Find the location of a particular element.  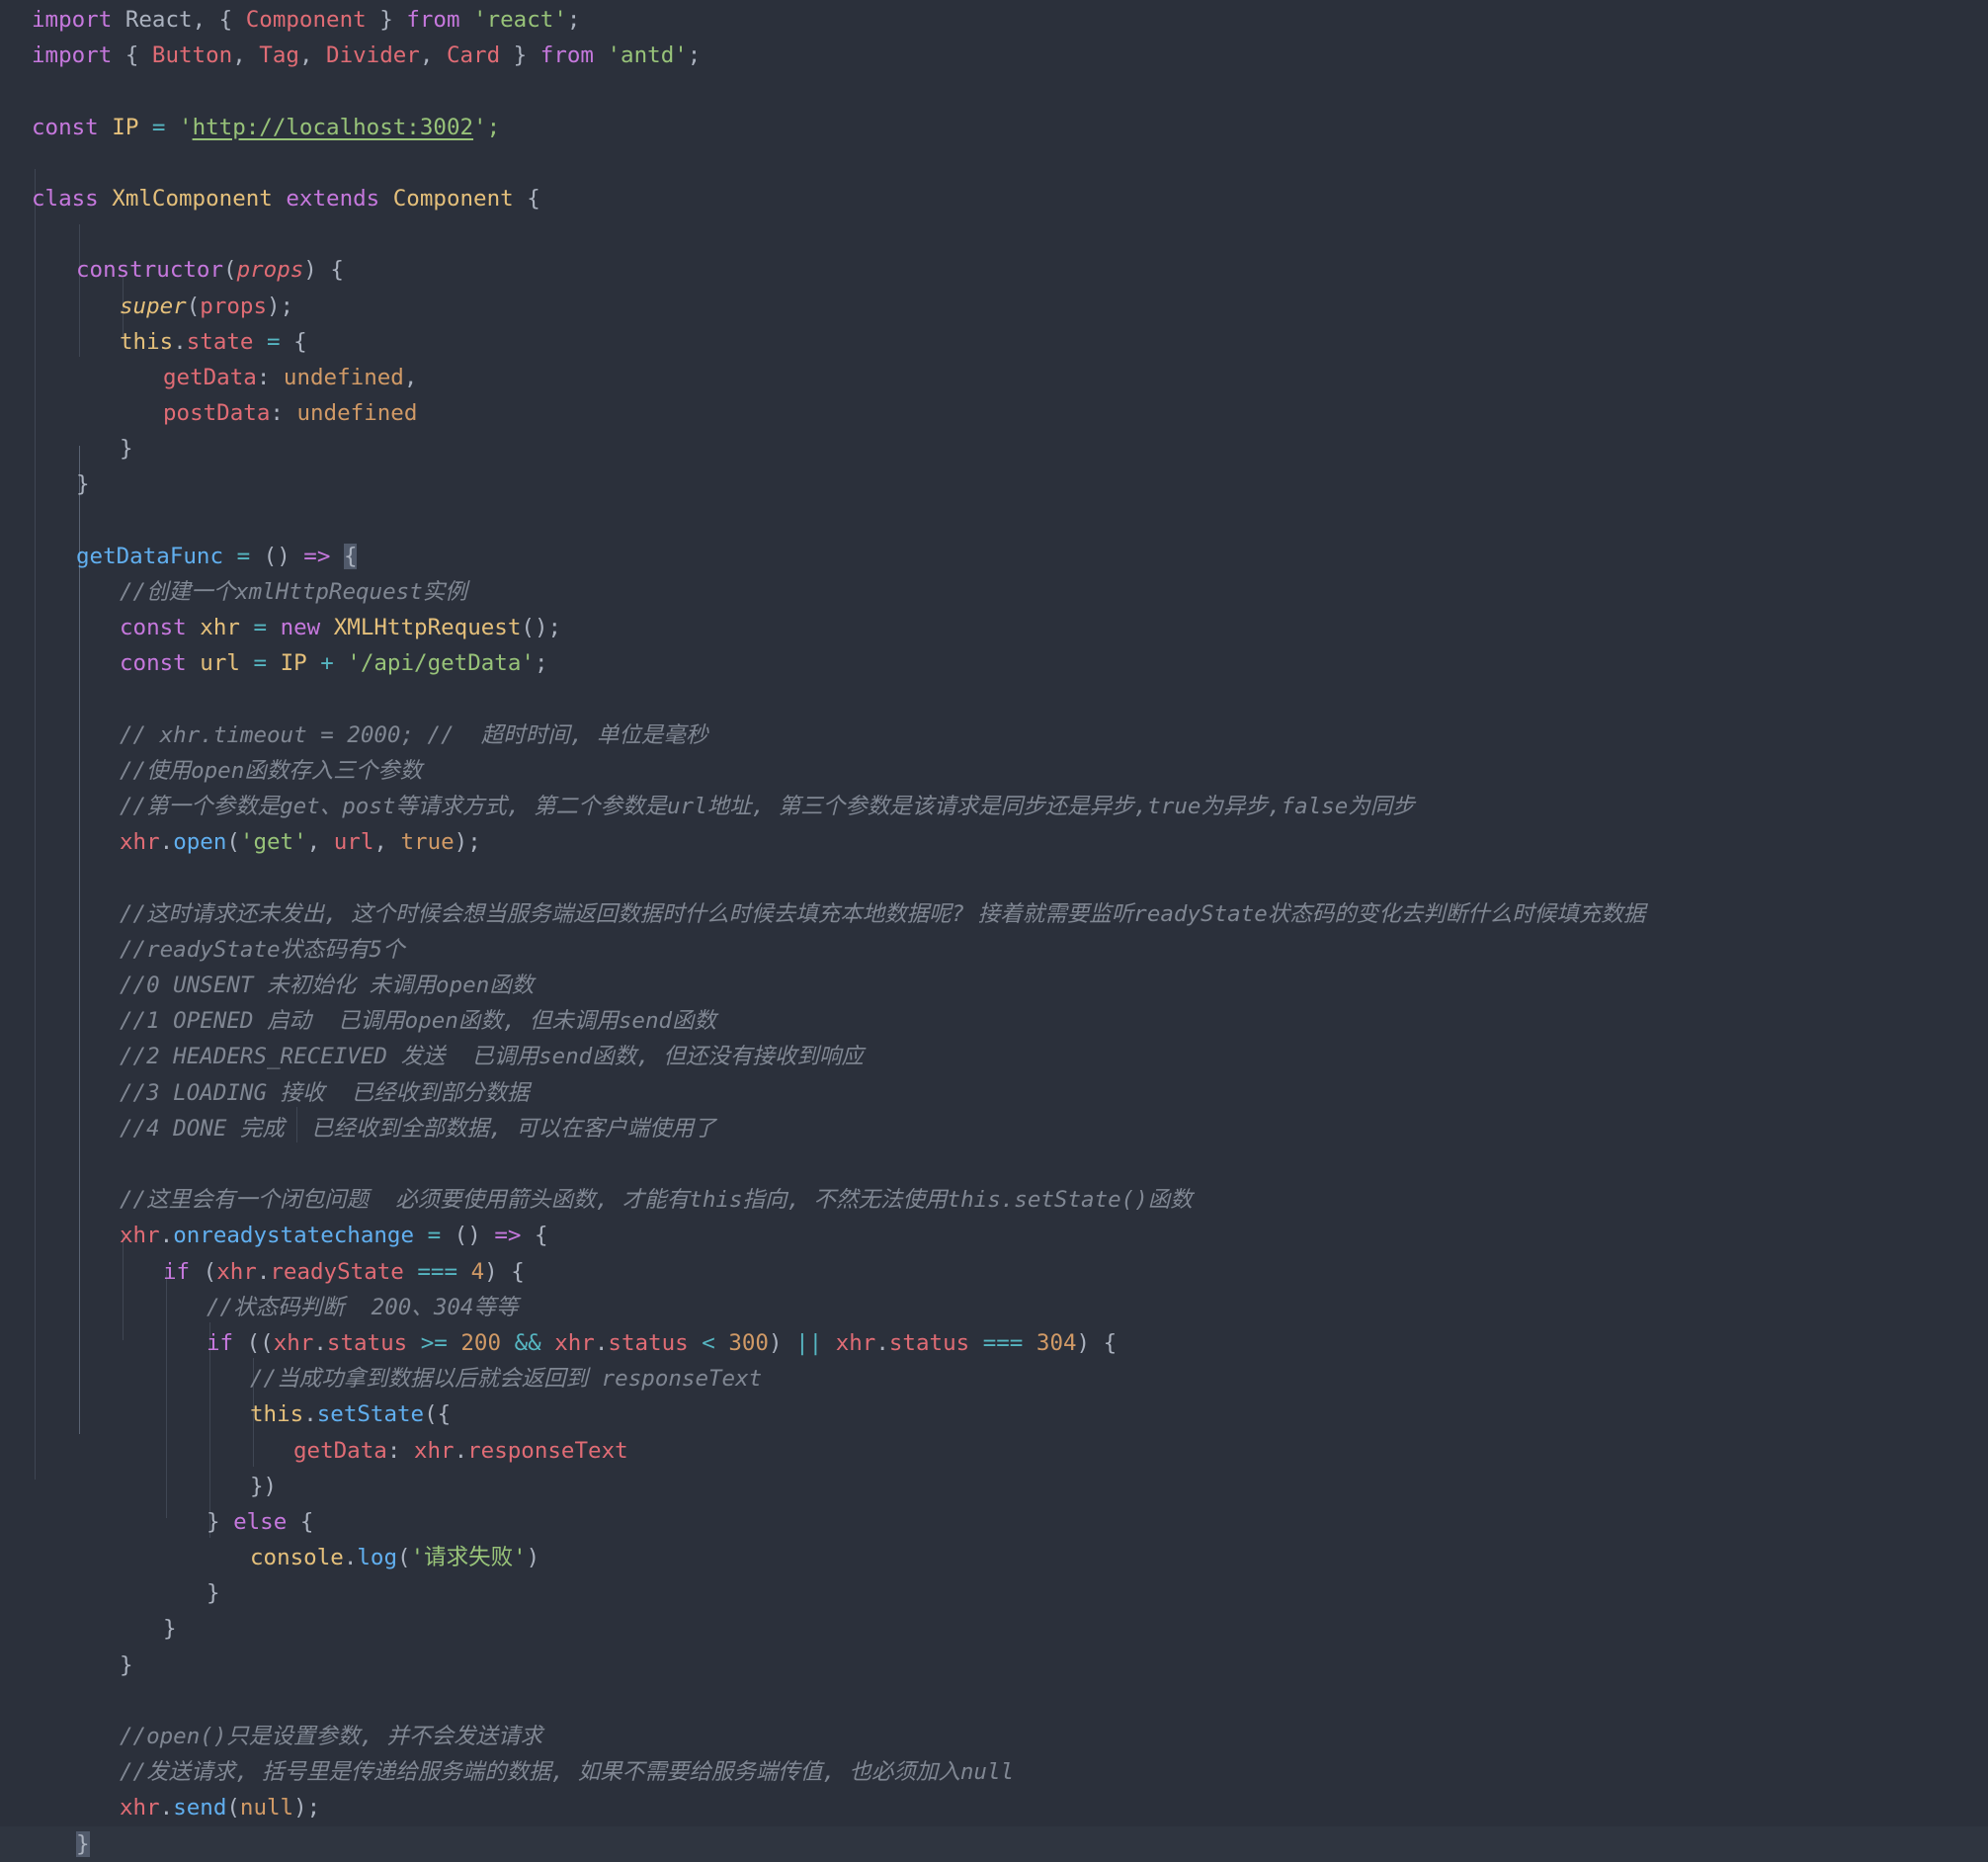

code-line-25-blank is located at coordinates (994, 878).